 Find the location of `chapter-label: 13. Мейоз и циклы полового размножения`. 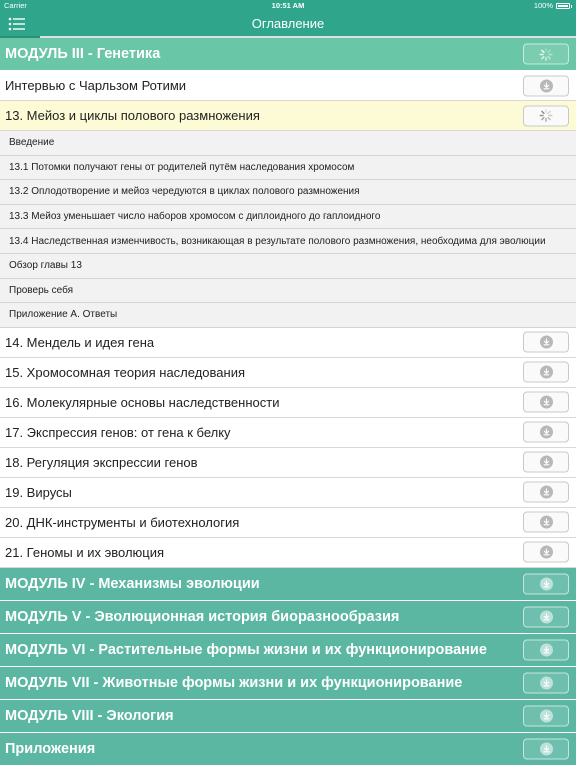

chapter-label: 13. Мейоз и циклы полового размножения is located at coordinates (132, 115).